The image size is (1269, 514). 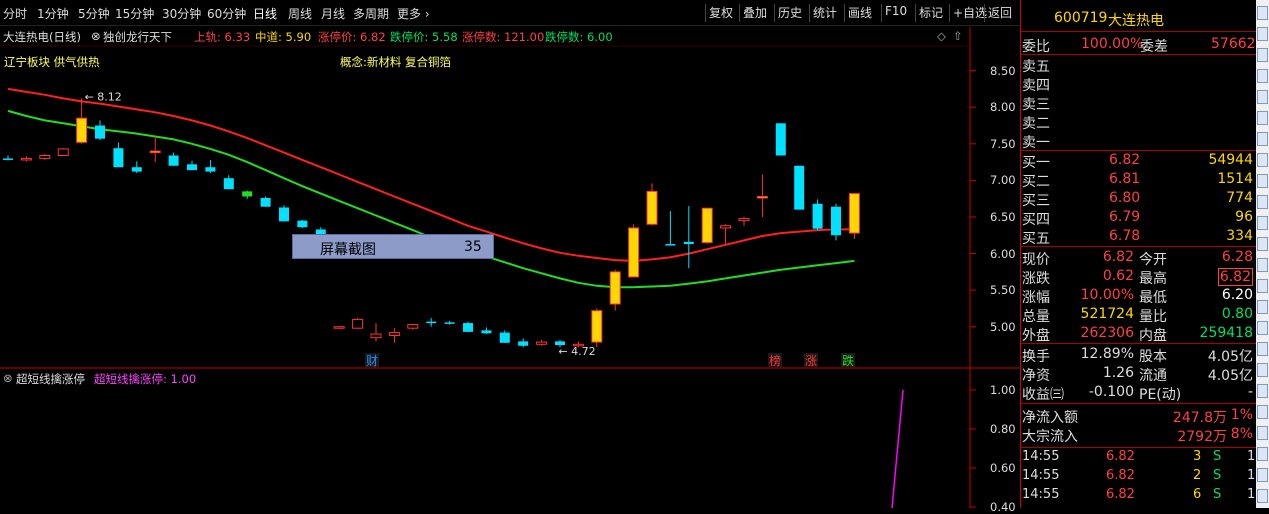 What do you see at coordinates (811, 360) in the screenshot?
I see `event-marker-zhang-text: 涨` at bounding box center [811, 360].